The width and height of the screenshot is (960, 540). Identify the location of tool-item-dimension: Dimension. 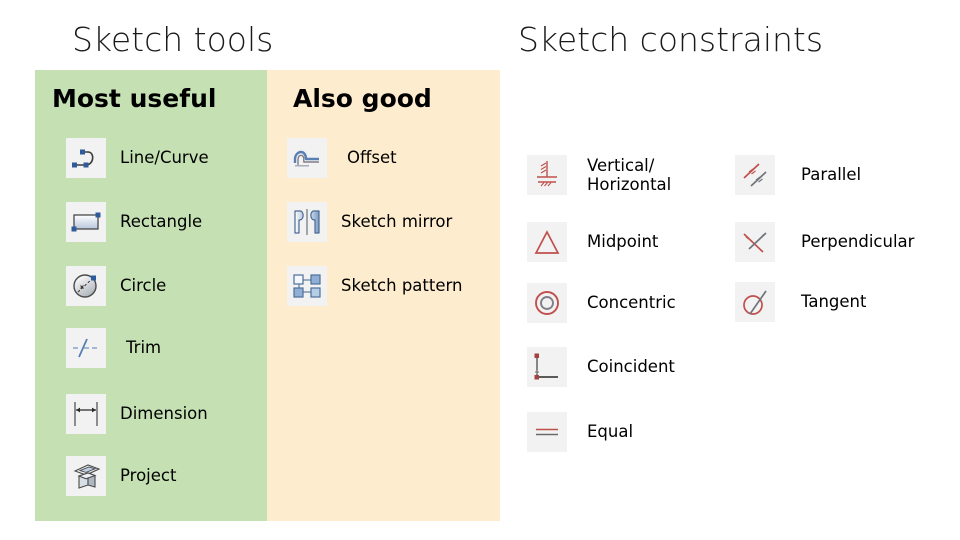
(137, 414).